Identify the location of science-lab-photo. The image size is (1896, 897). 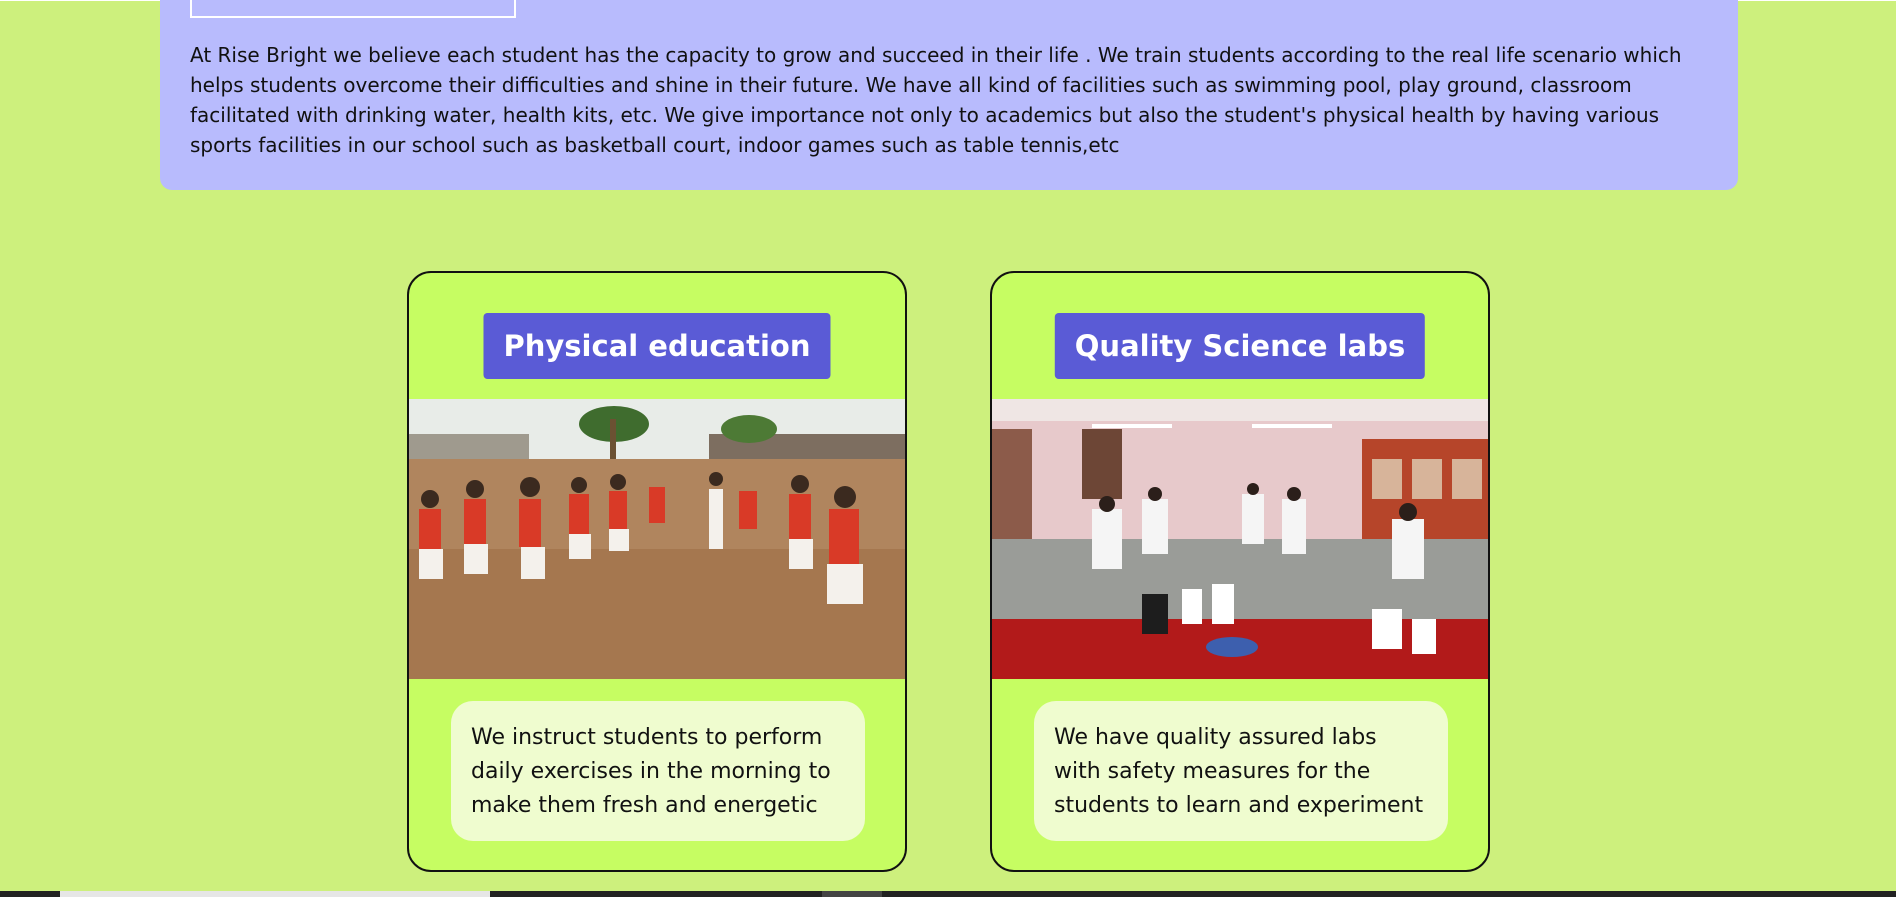
(1240, 539).